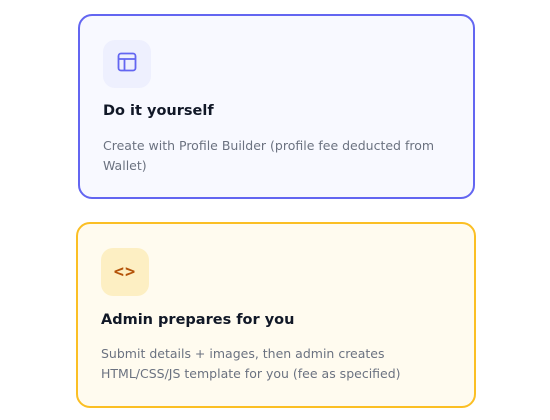 This screenshot has height=420, width=550. I want to click on option-title: Do it yourself, so click(158, 111).